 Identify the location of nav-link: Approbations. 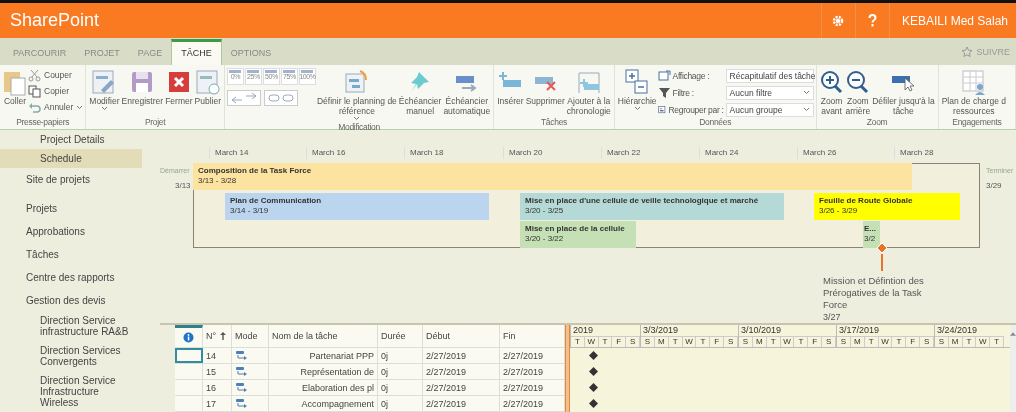
(80, 231).